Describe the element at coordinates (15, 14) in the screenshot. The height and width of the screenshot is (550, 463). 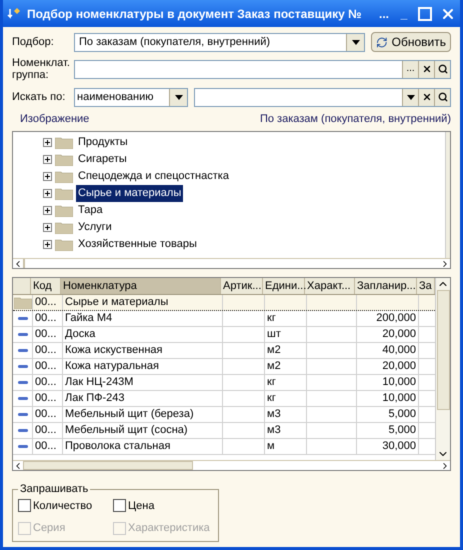
I see `app-icon` at that location.